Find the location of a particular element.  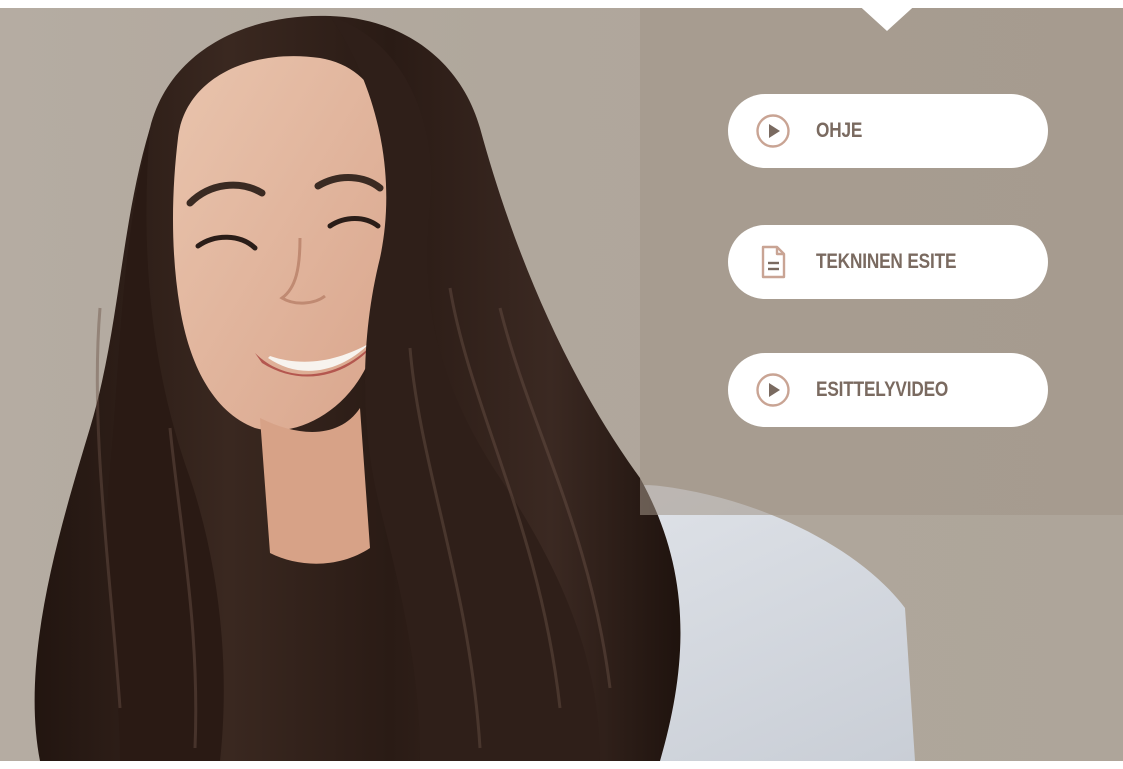

technical-brochure-button-label: TEKNINEN ESITE is located at coordinates (886, 261).